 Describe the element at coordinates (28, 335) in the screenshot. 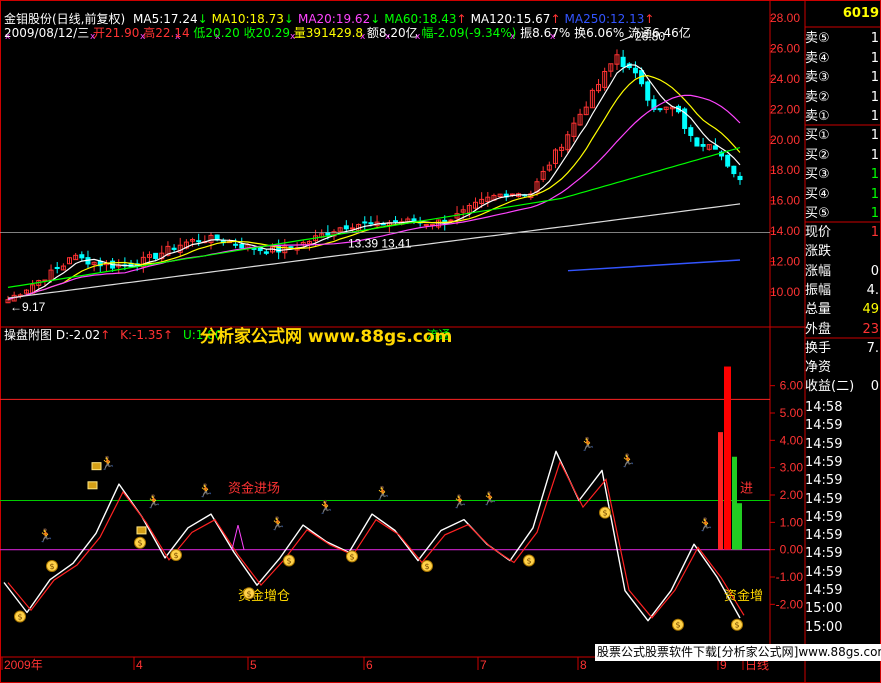

I see `indicator-name: 操盘附图` at that location.